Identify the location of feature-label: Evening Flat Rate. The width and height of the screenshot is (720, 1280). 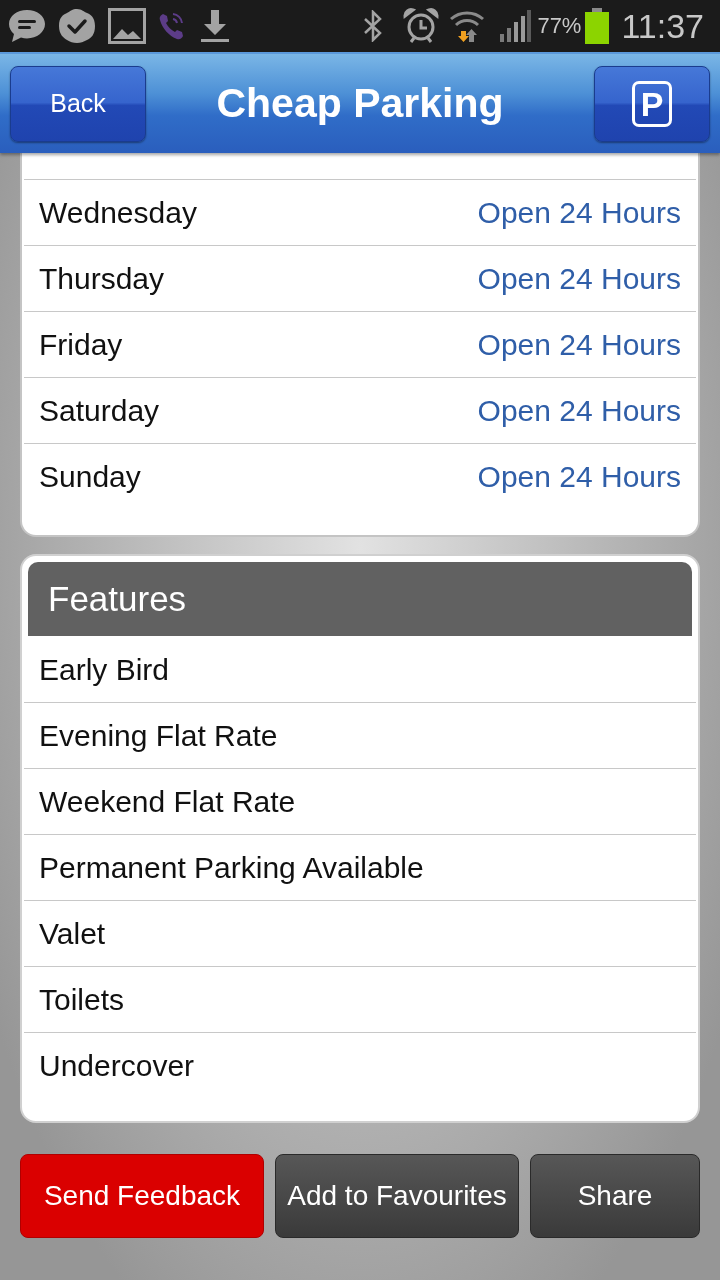
(158, 736).